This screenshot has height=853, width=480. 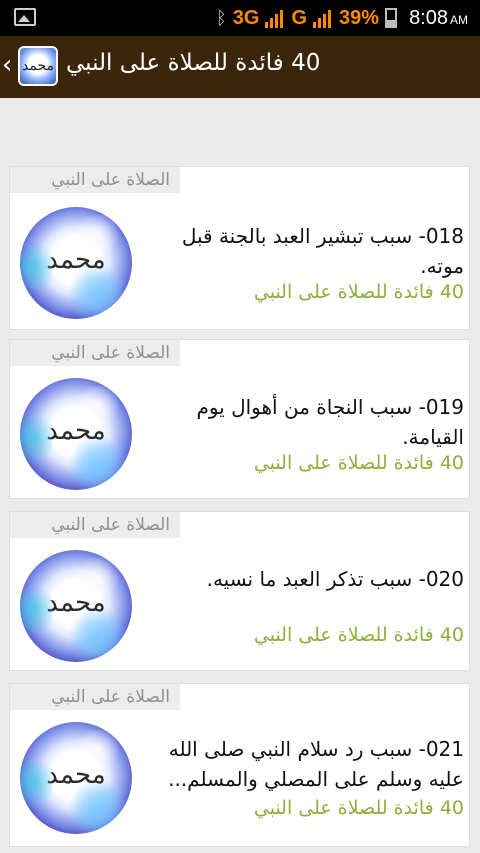 What do you see at coordinates (274, 18) in the screenshot?
I see `signal-icon` at bounding box center [274, 18].